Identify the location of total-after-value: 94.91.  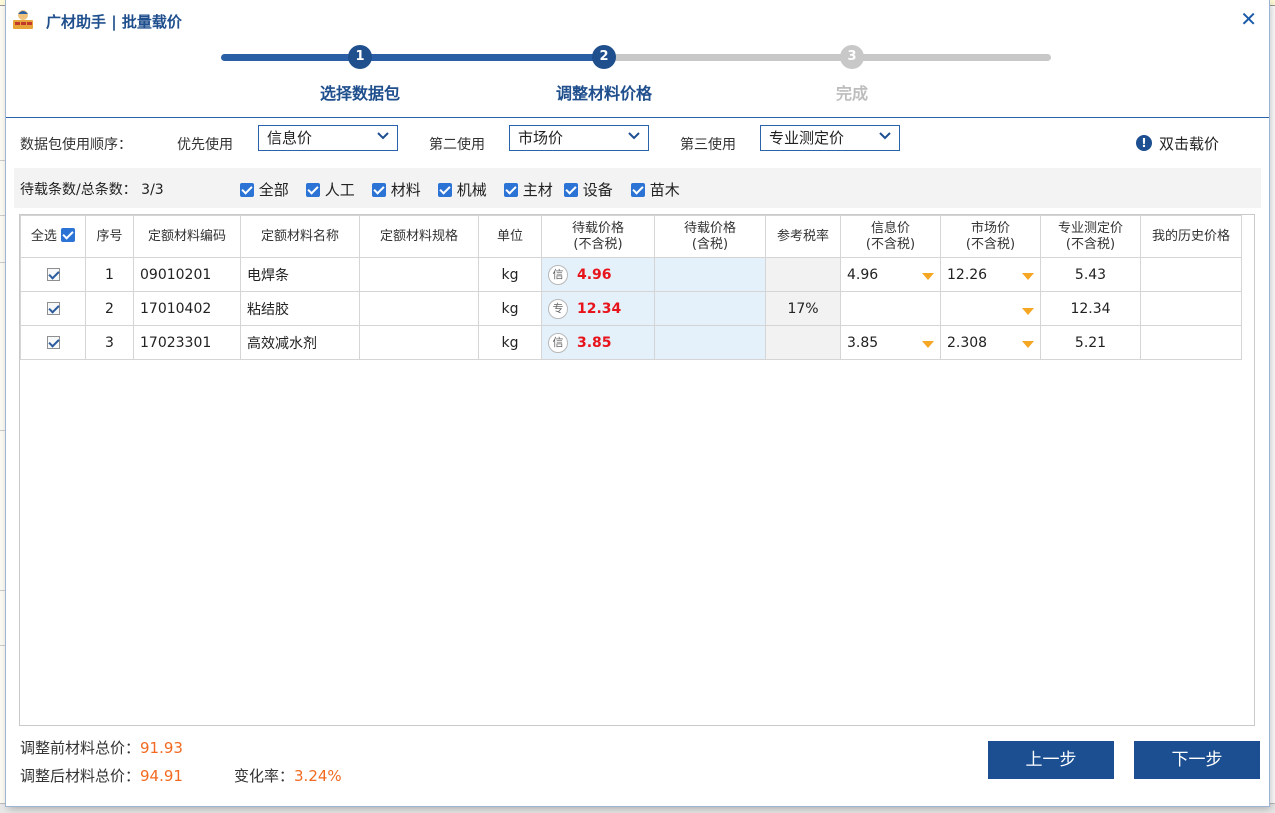
(161, 776).